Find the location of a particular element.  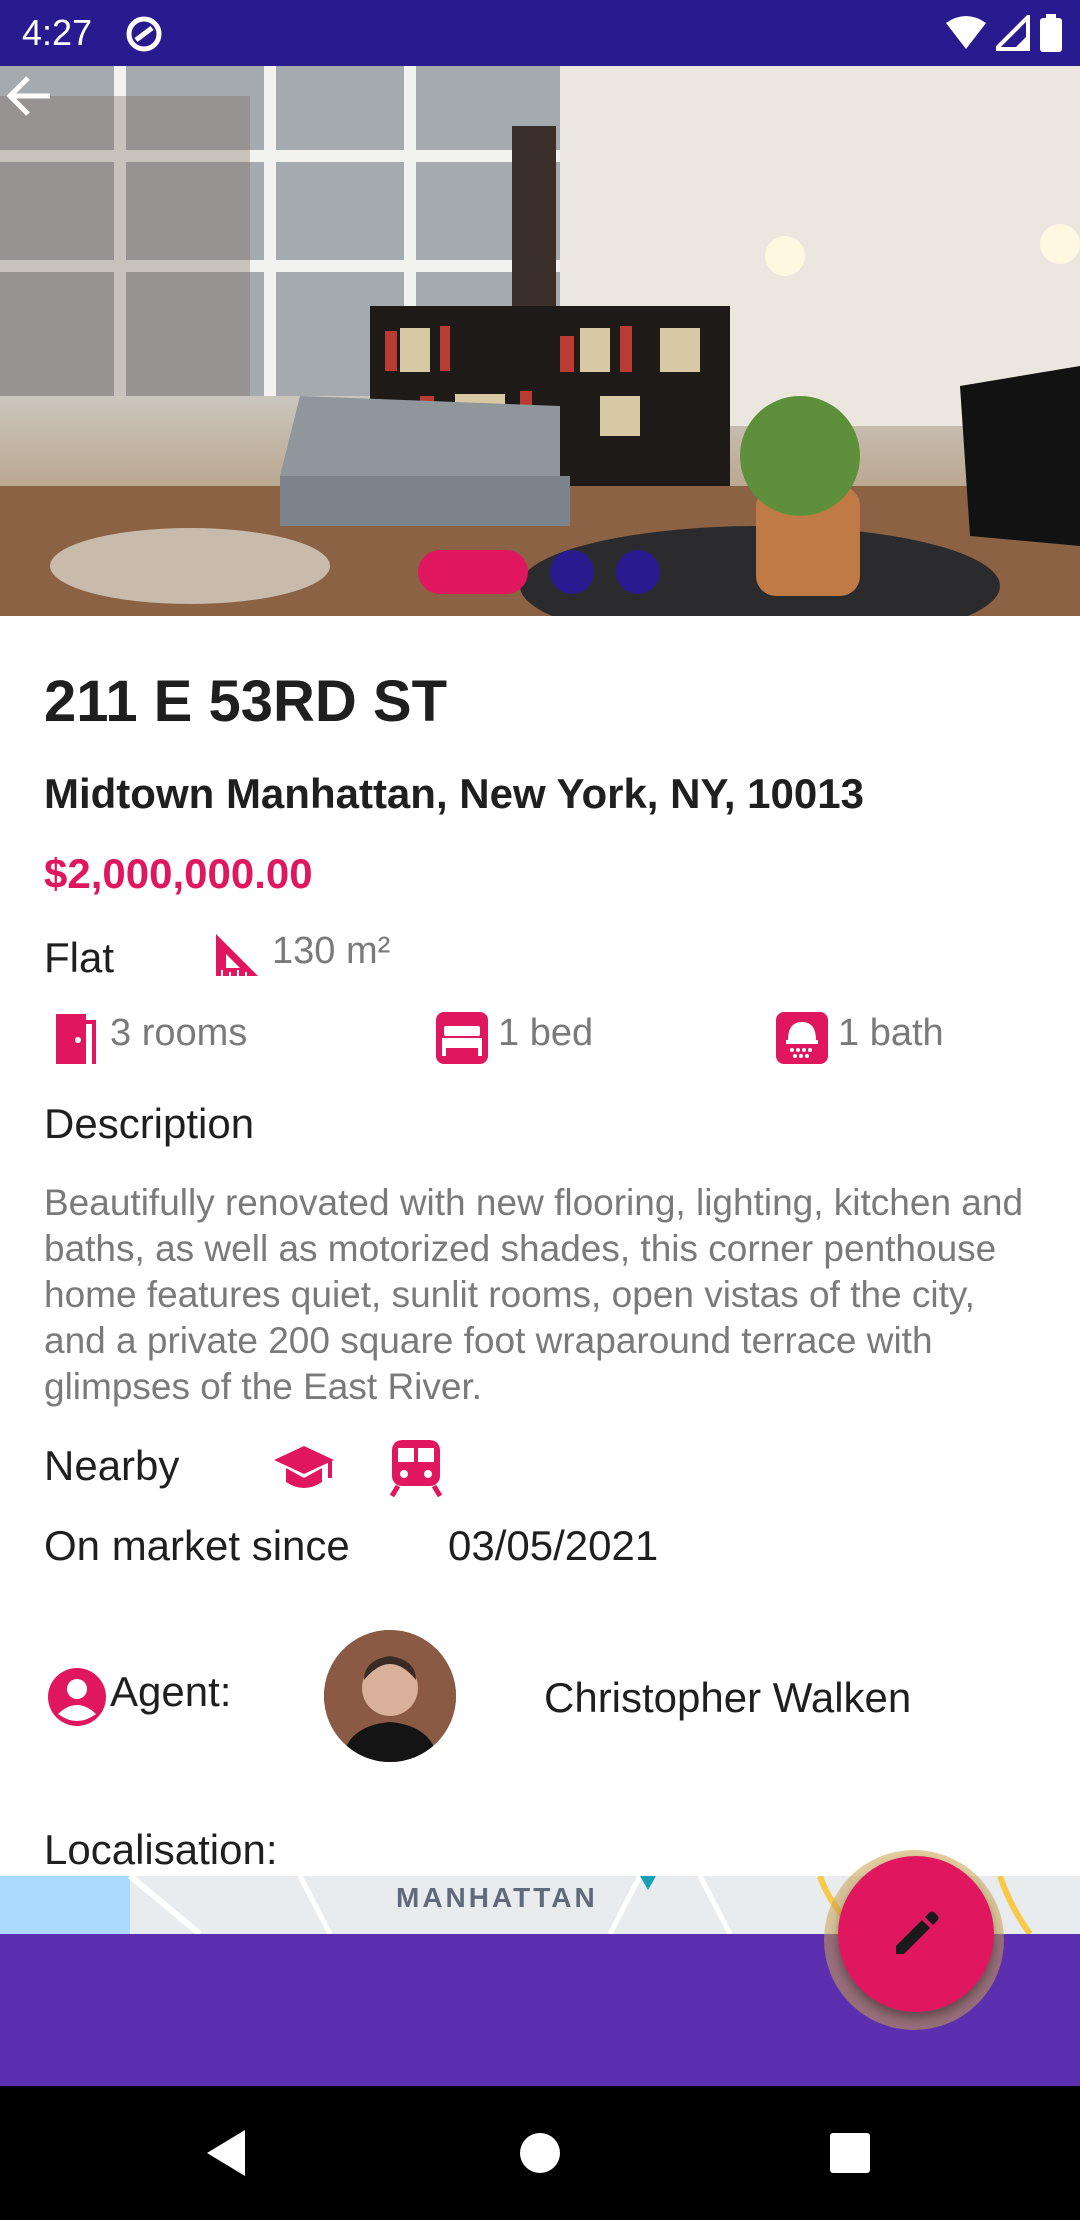

listing-price: $2,000,000.00 is located at coordinates (178, 873).